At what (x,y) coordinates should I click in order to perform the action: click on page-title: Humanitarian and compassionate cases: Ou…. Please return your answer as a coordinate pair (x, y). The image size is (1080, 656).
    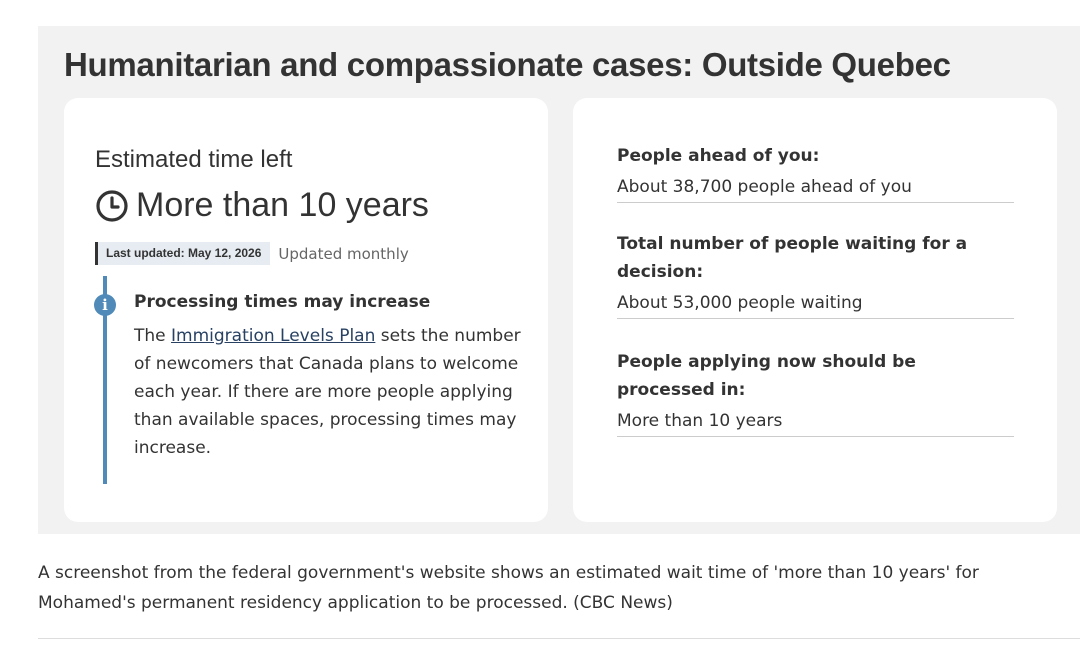
    Looking at the image, I should click on (507, 64).